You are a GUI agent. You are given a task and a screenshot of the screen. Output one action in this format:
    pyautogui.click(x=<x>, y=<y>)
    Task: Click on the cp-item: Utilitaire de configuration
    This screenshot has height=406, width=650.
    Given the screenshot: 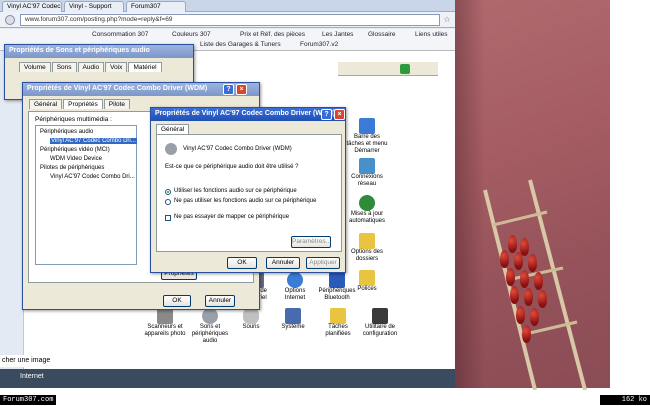 What is the action you would take?
    pyautogui.click(x=380, y=323)
    